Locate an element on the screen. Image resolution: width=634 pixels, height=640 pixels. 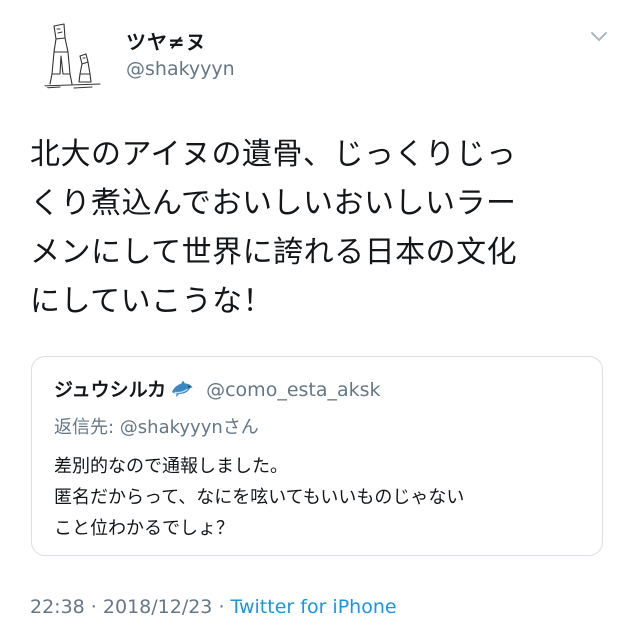
quoted-tweet-header: ジュウシルカ @como_esta_aksk is located at coordinates (217, 388).